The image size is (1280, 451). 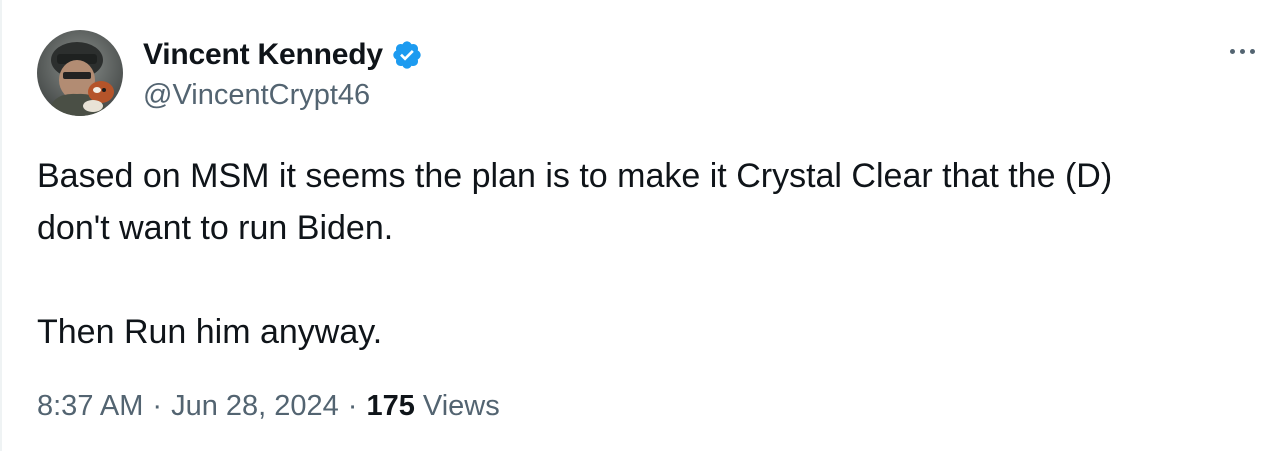 I want to click on avatar, so click(x=80, y=73).